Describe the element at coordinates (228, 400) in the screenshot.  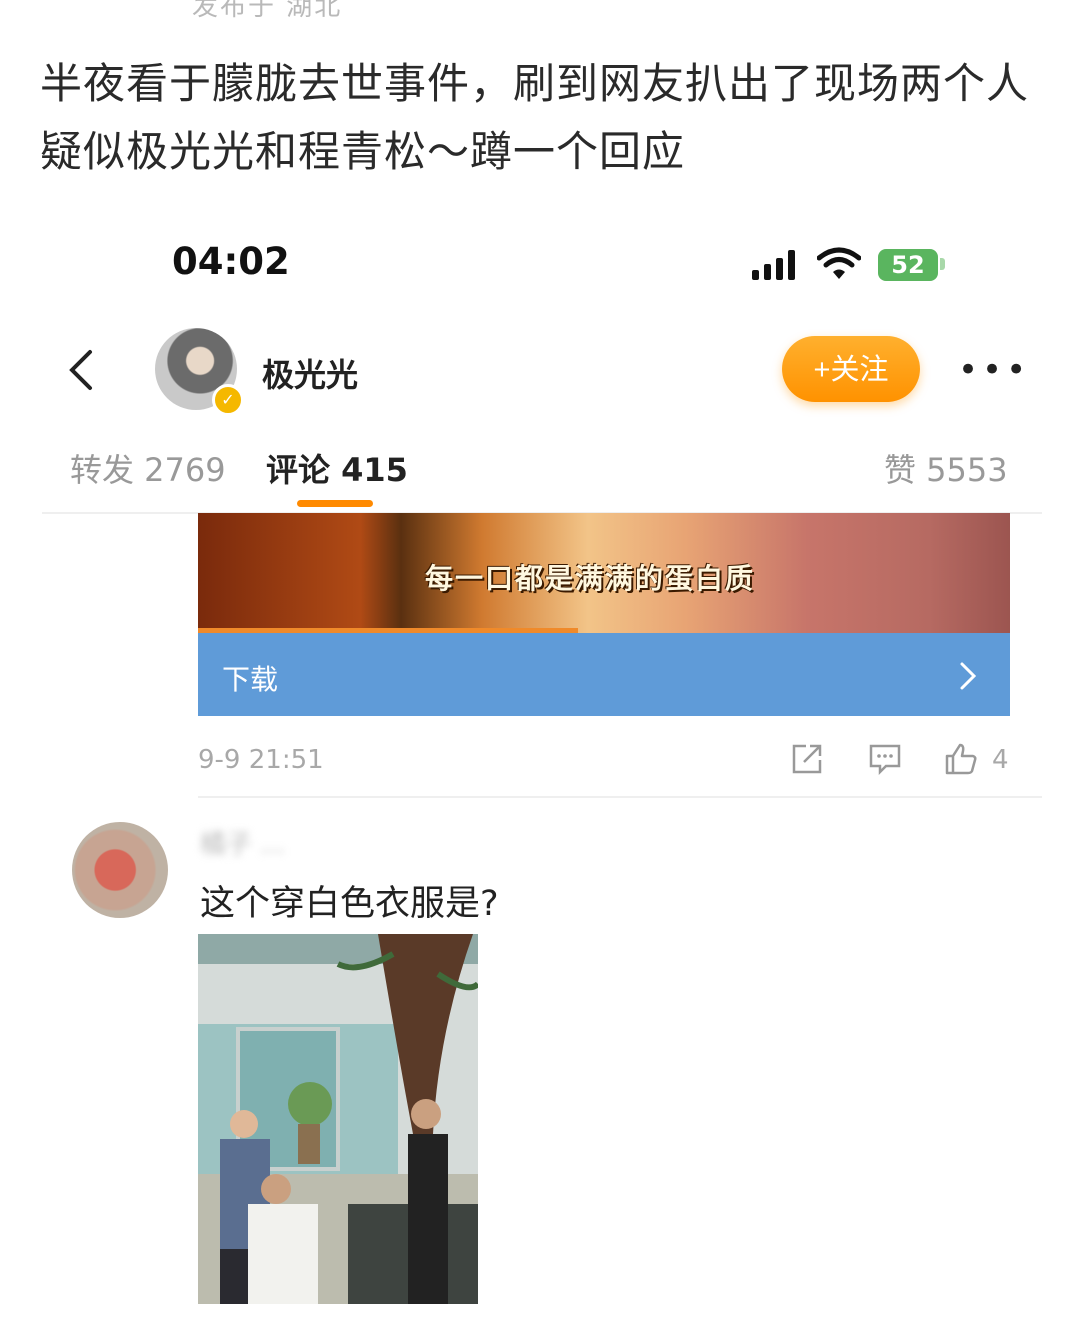
I see `verified-icon: ✓` at that location.